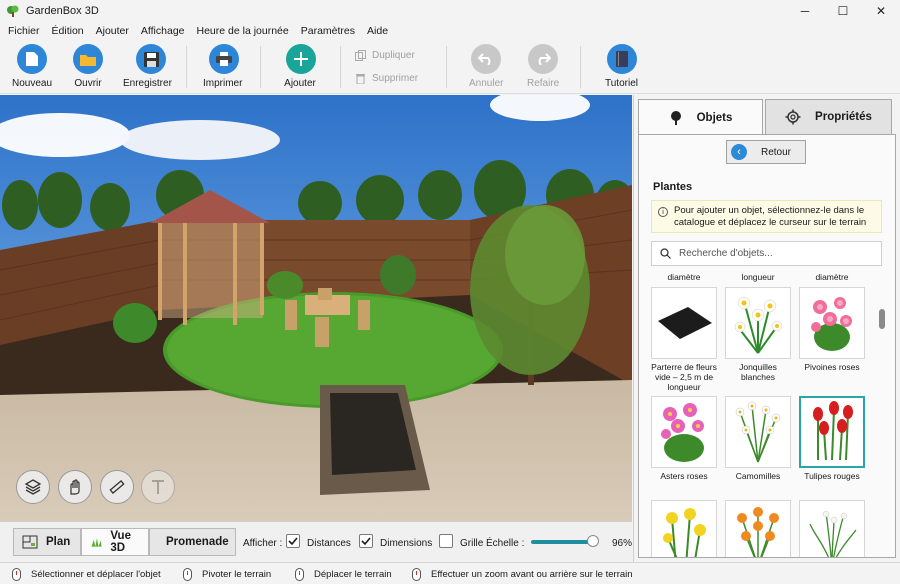  Describe the element at coordinates (774, 253) in the screenshot. I see `search-input` at that location.